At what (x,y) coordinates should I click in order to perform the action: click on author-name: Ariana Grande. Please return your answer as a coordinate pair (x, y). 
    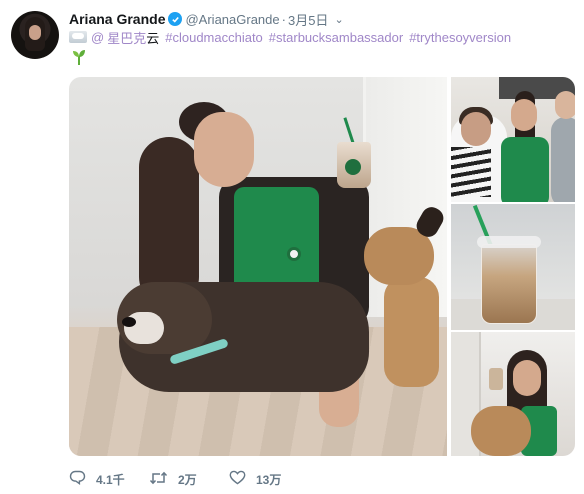
    Looking at the image, I should click on (117, 19).